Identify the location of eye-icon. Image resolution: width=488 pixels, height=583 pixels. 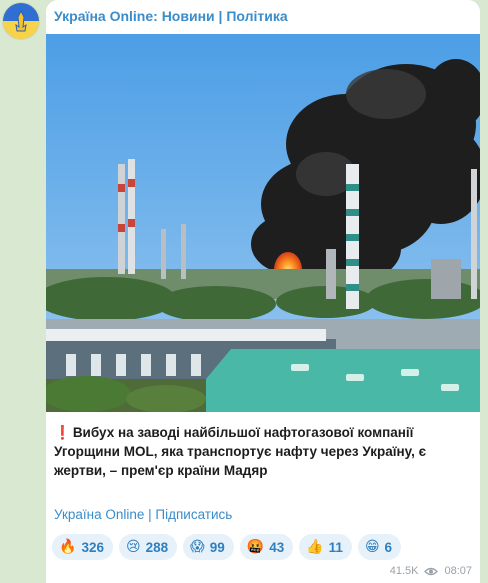
(431, 571).